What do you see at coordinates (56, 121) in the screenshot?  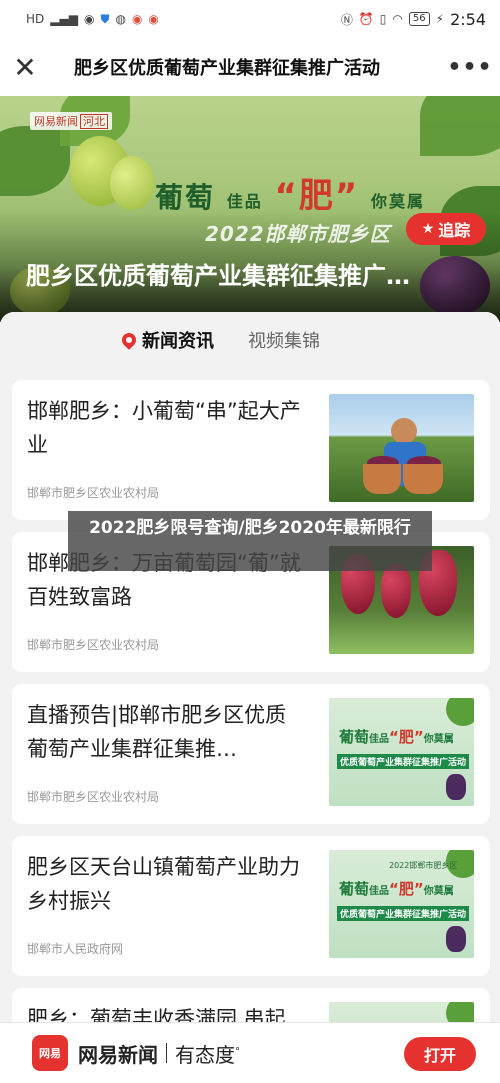 I see `logo-text: 网易新闻` at bounding box center [56, 121].